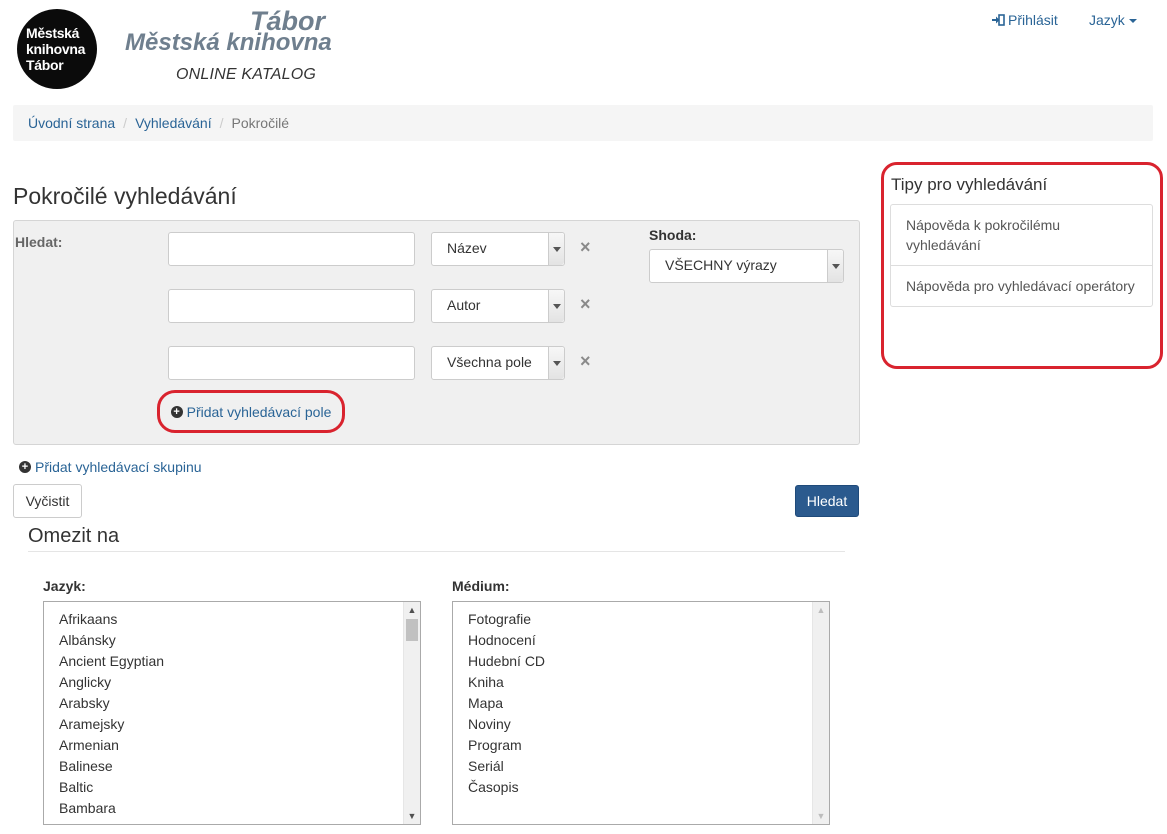 The image size is (1167, 834). What do you see at coordinates (239, 640) in the screenshot?
I see `language-option: Albánsky` at bounding box center [239, 640].